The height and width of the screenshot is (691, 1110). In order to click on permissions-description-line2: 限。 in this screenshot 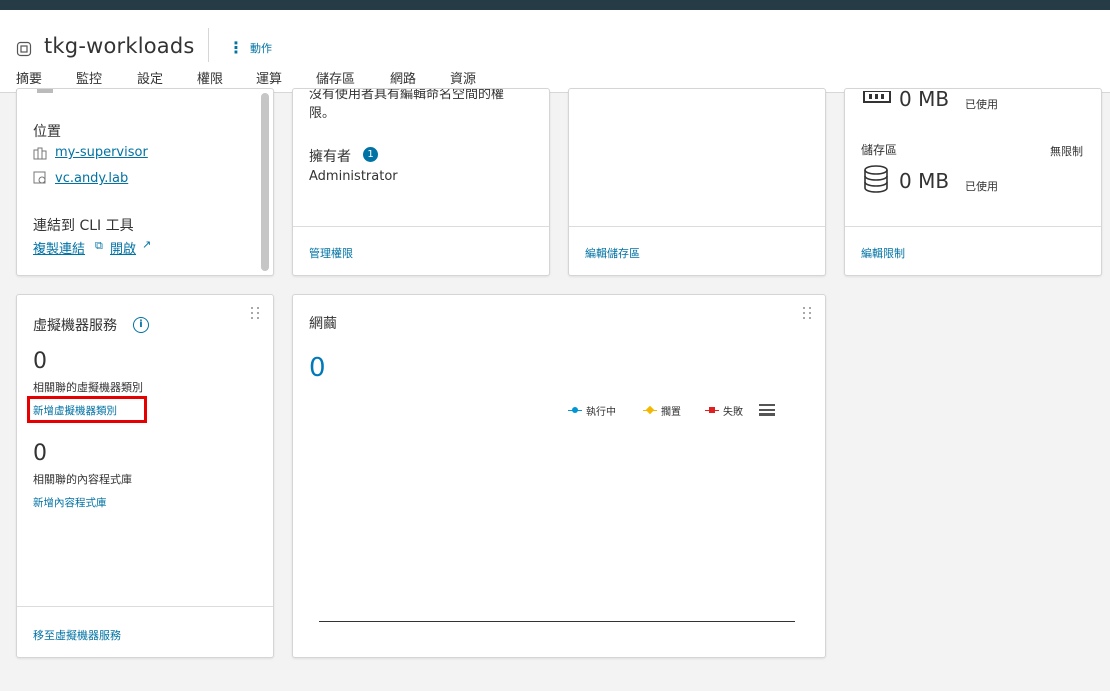, I will do `click(322, 113)`.